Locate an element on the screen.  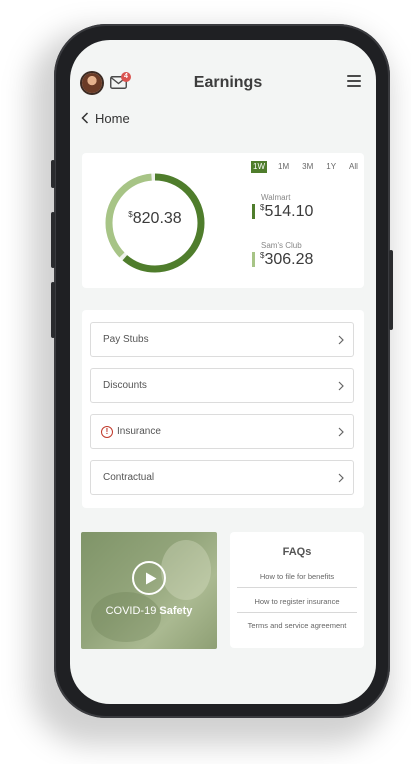
store-amount: $306.28 is located at coordinates (287, 259).